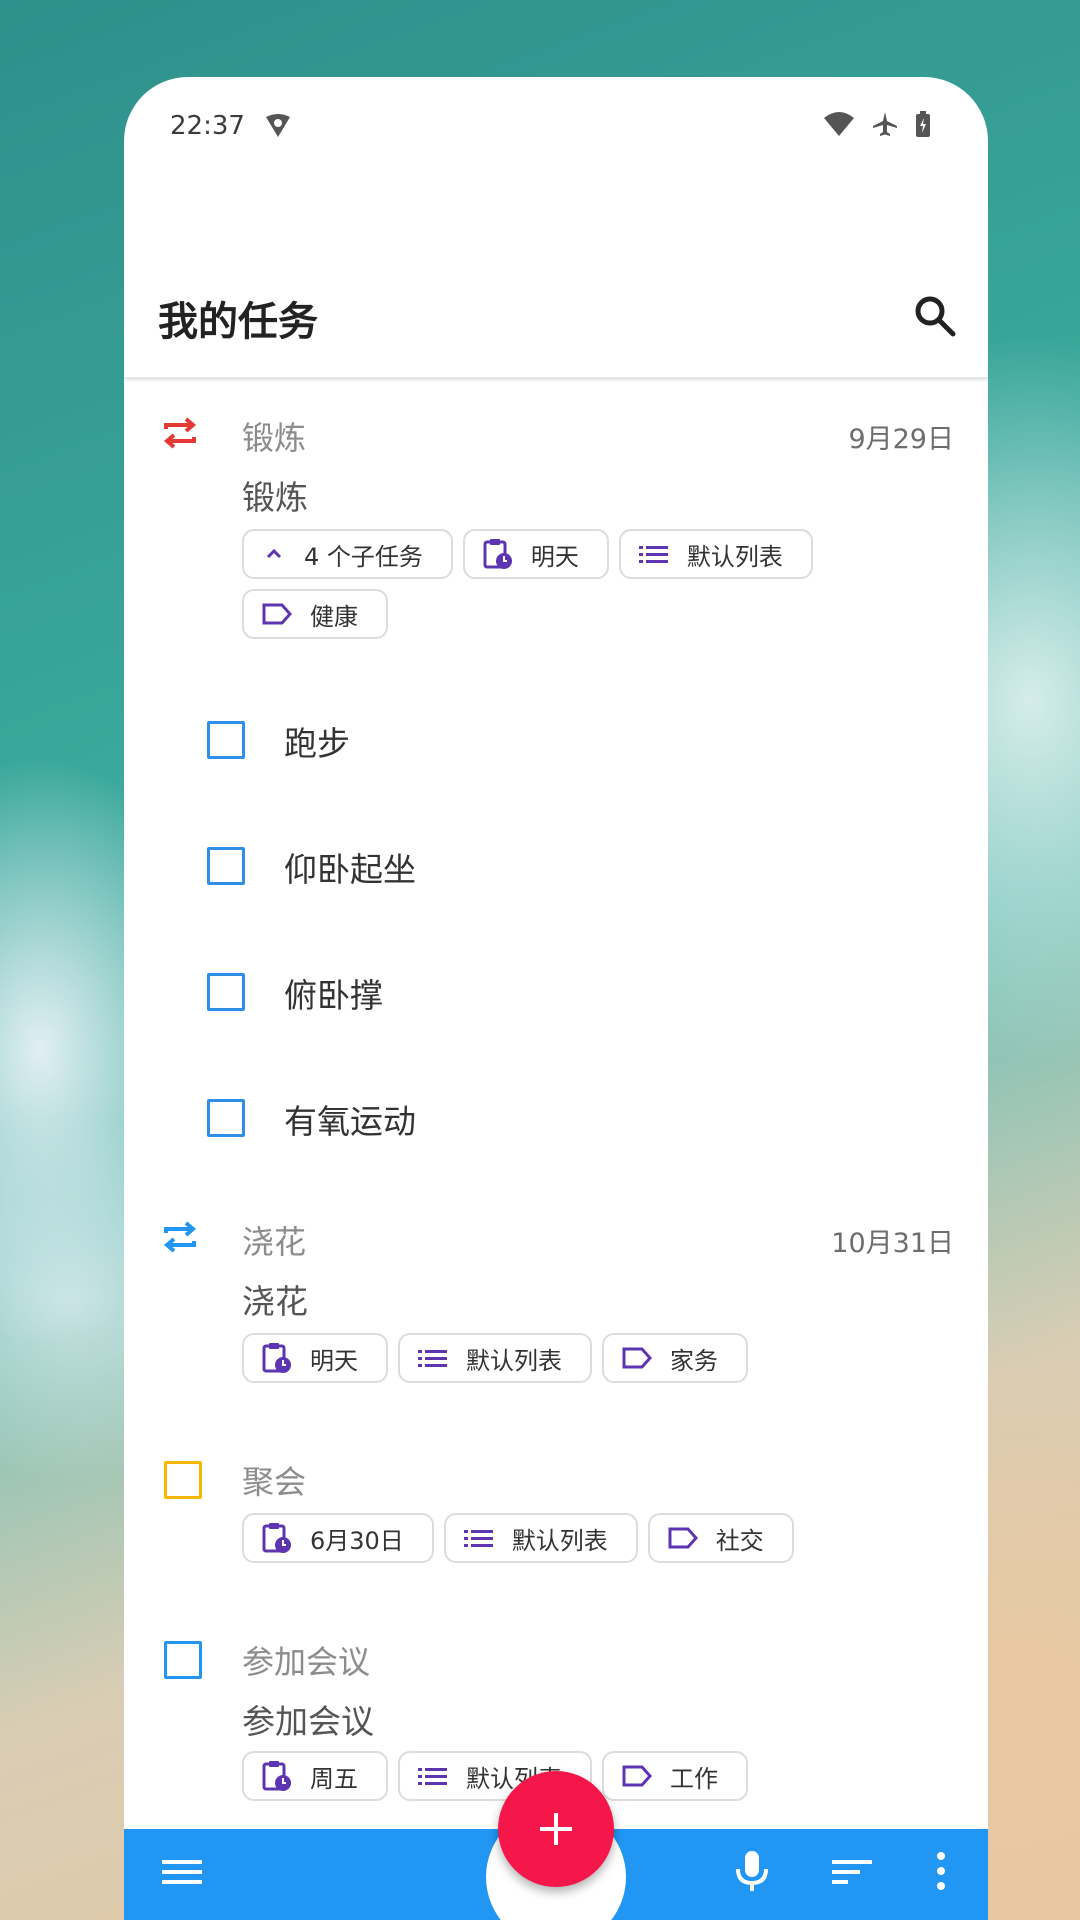 This screenshot has height=1920, width=1080. Describe the element at coordinates (317, 743) in the screenshot. I see `subtask-label: 跑步` at that location.